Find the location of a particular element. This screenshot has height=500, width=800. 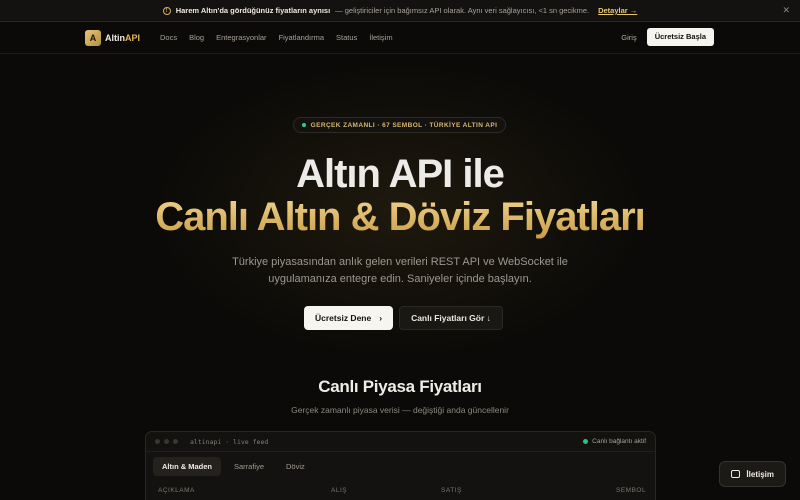

hero-title-line1: Altın API ile is located at coordinates (400, 174).